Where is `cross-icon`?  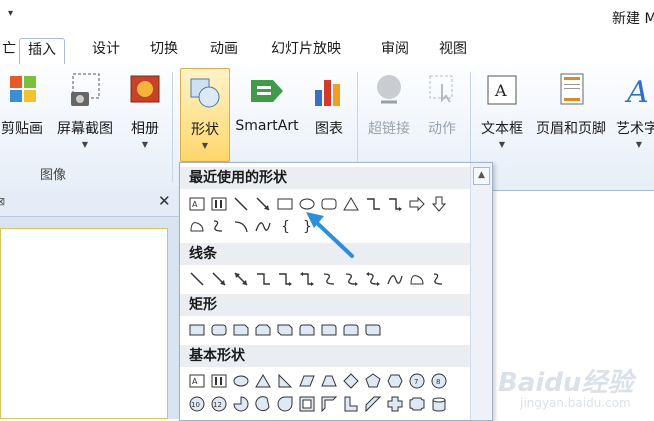 cross-icon is located at coordinates (395, 404).